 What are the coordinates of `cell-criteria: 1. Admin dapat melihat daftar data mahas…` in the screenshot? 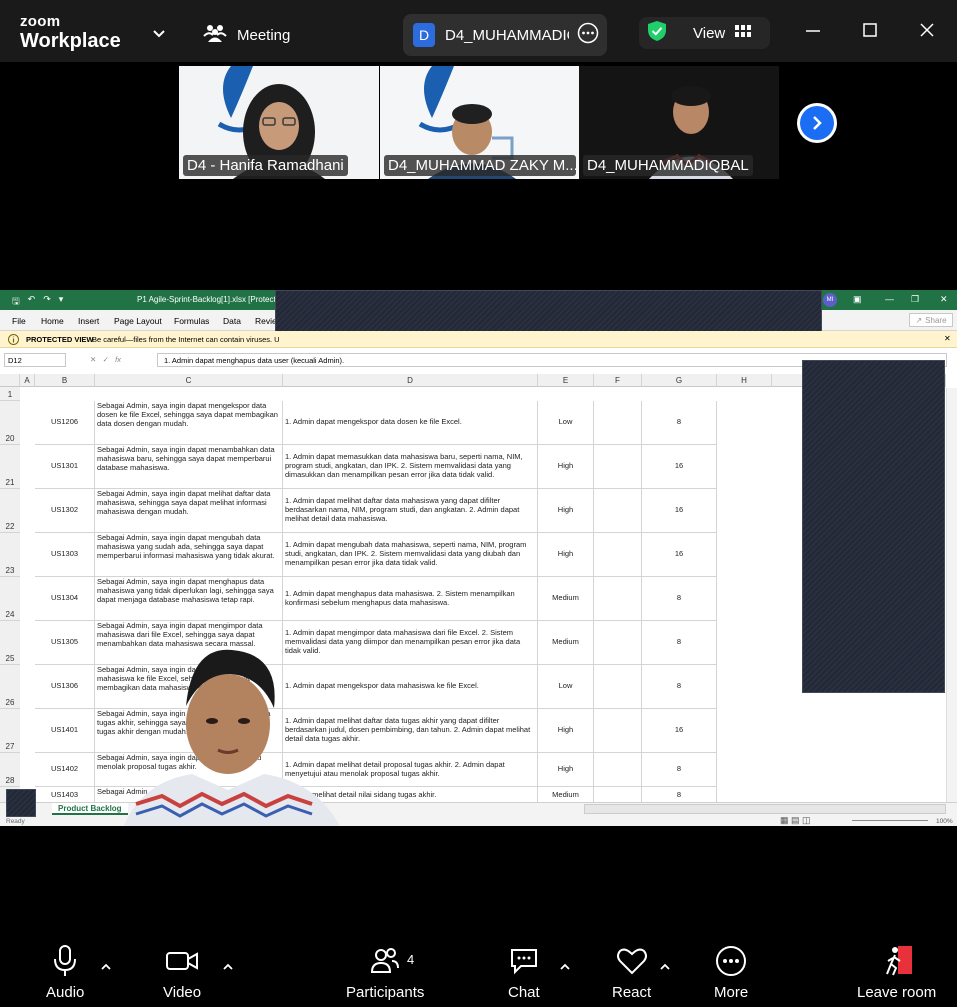 It's located at (410, 511).